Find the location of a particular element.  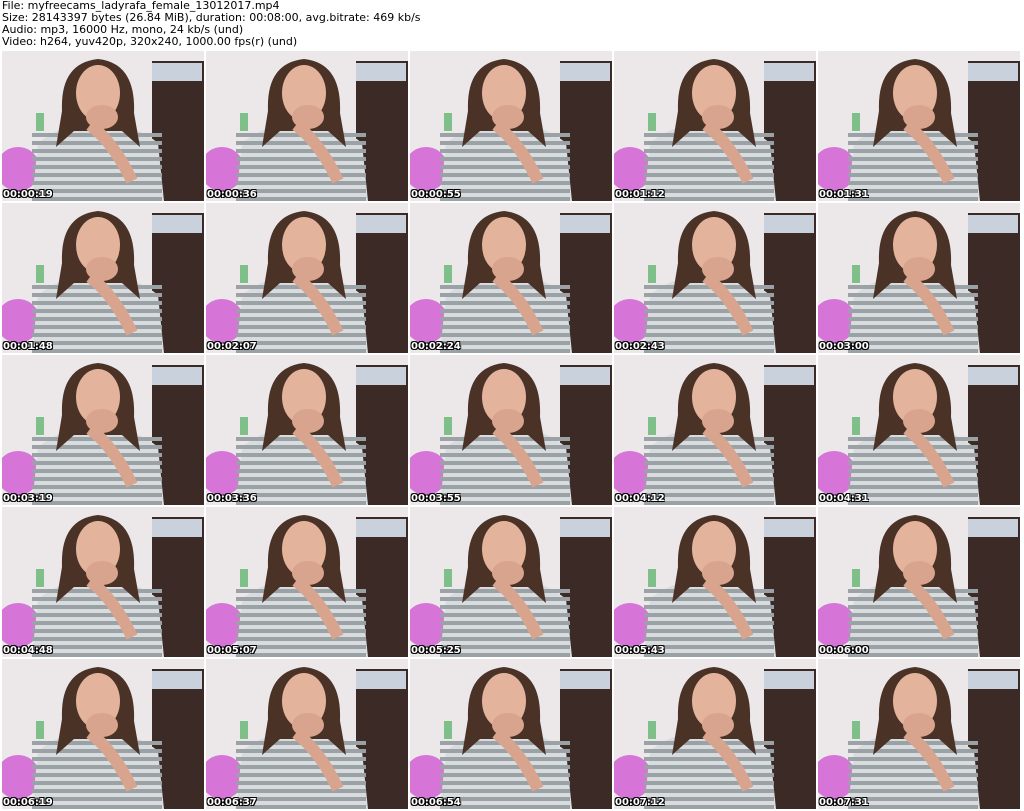

video-thumbnail: 00:01:48 is located at coordinates (103, 278).